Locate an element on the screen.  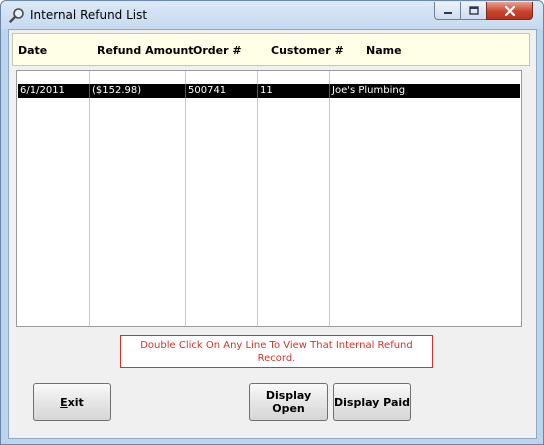
window-title: Internal Refund List is located at coordinates (89, 15).